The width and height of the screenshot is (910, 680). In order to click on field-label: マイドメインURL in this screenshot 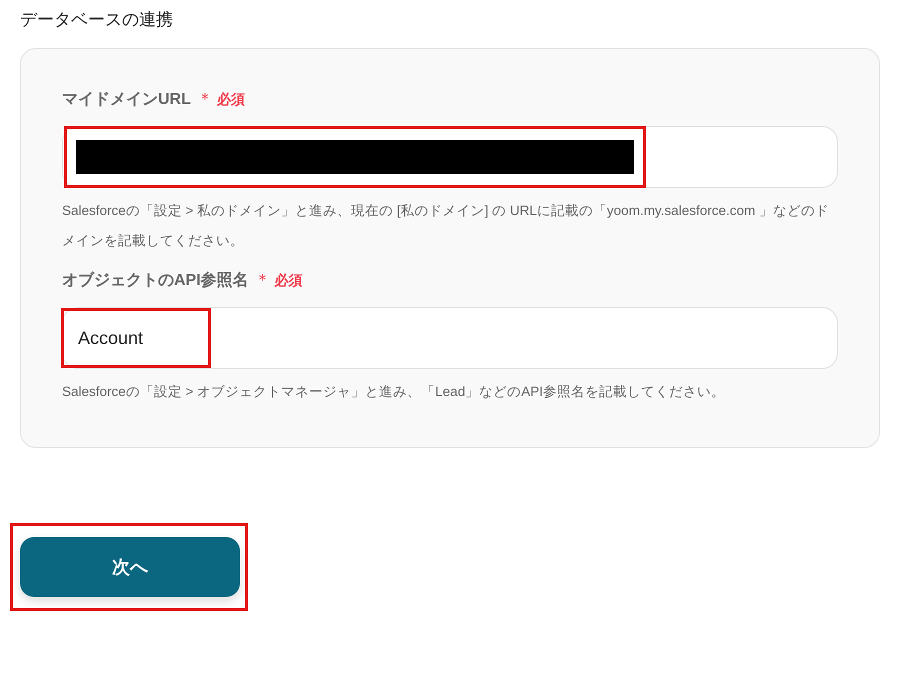, I will do `click(126, 100)`.